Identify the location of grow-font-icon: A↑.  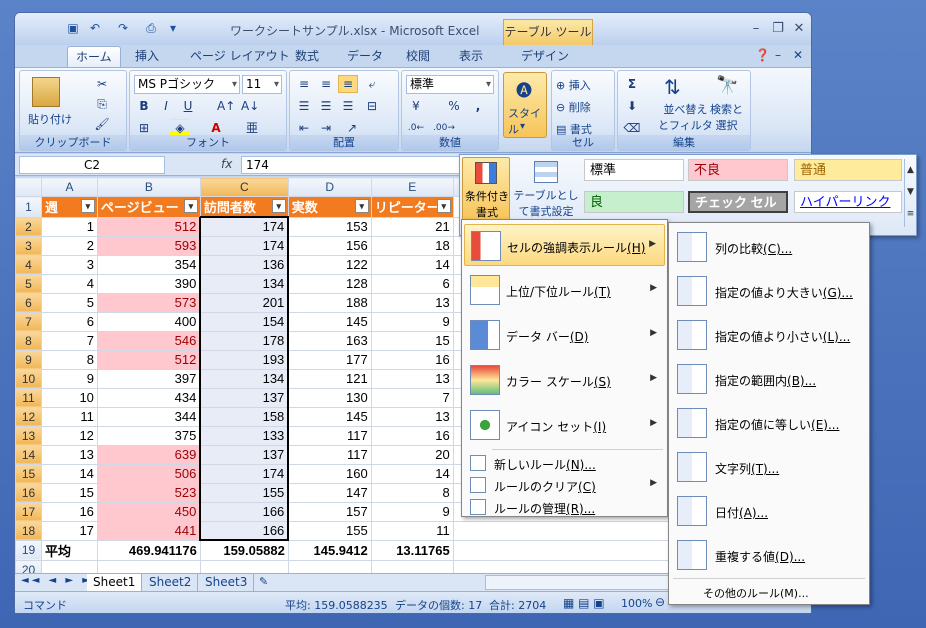
(226, 106).